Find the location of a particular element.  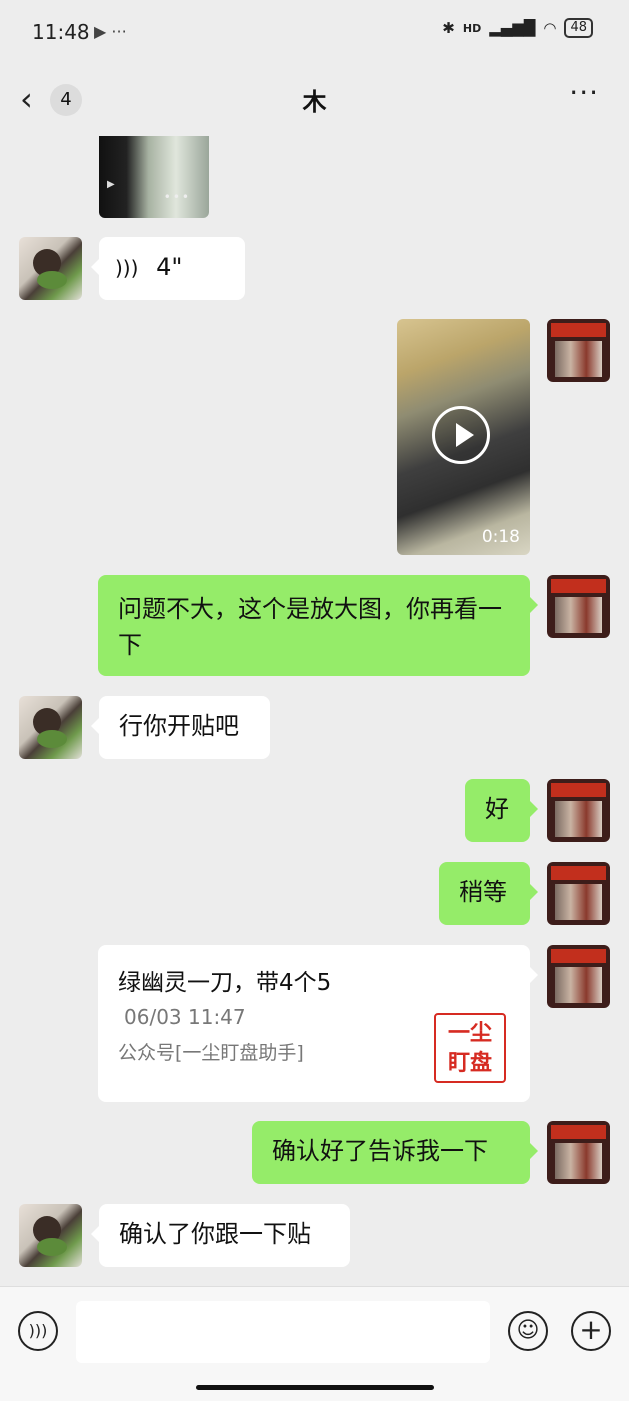

wifi-icon: ◠ is located at coordinates (550, 28).